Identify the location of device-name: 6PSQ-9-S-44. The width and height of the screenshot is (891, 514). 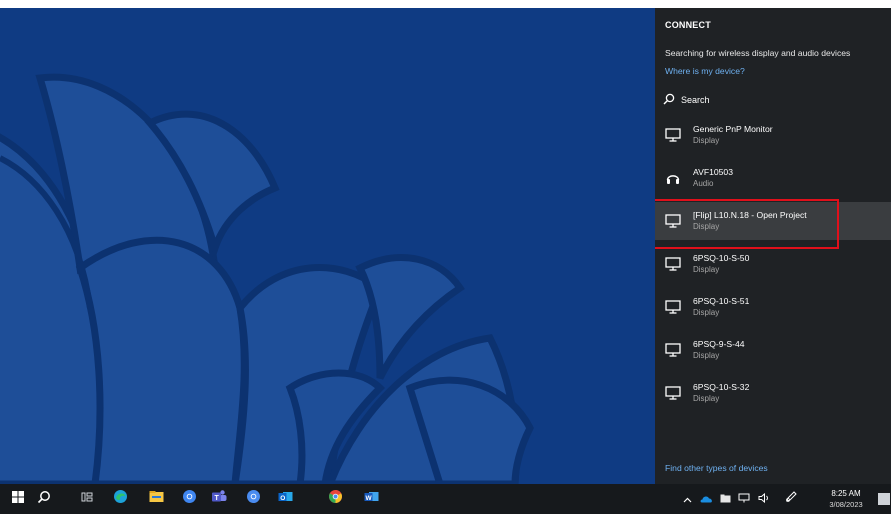
(719, 344).